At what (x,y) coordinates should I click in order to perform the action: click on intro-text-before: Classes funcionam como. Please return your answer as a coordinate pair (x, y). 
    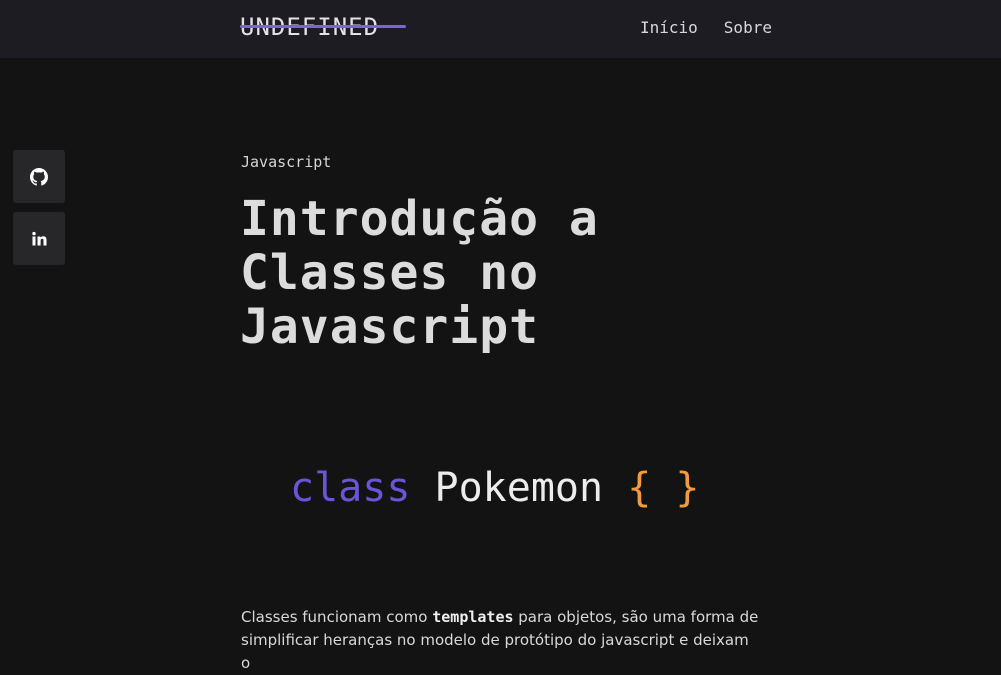
    Looking at the image, I should click on (337, 617).